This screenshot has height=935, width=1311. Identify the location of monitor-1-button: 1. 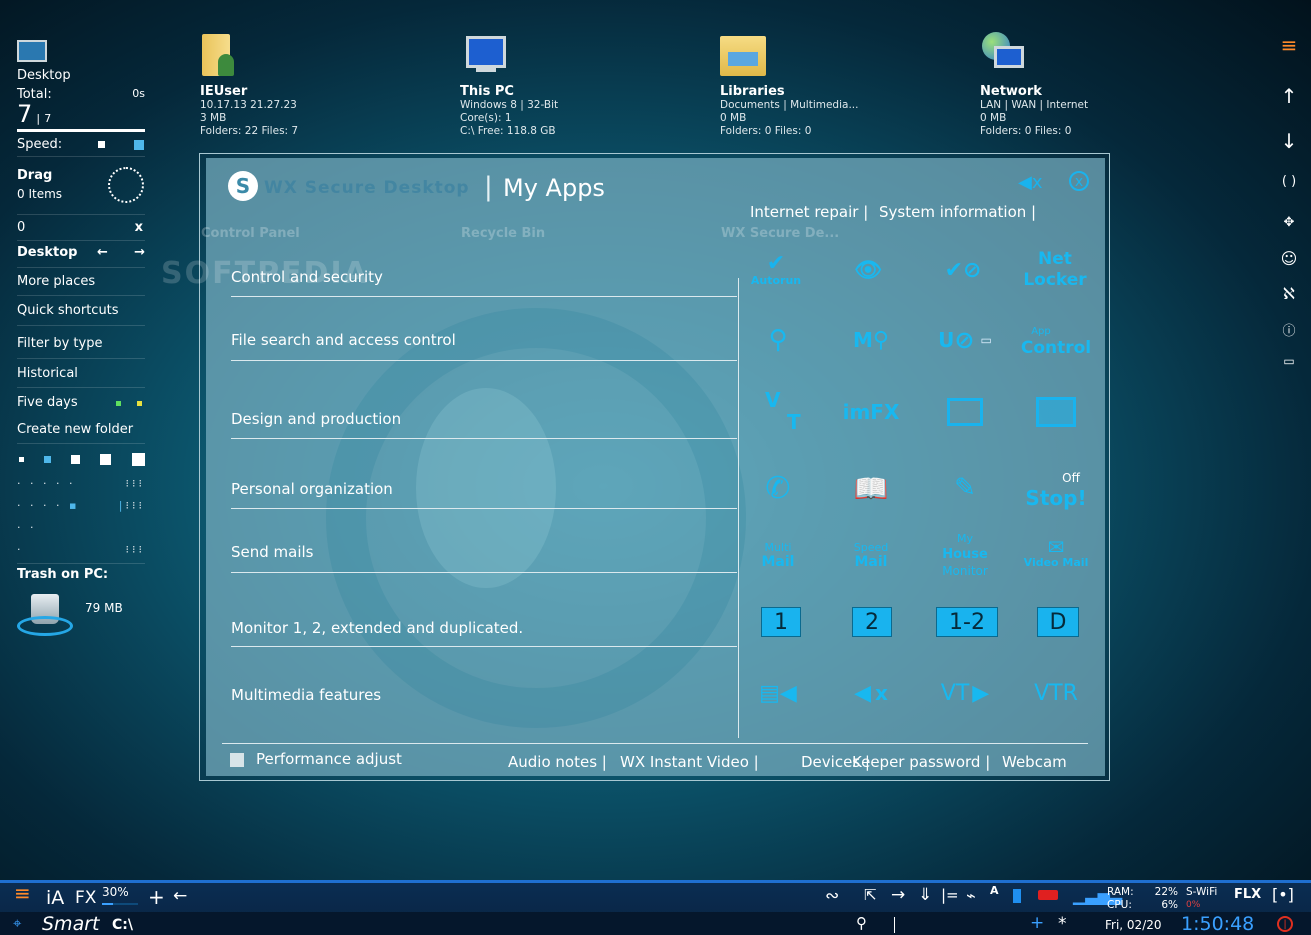
(781, 622).